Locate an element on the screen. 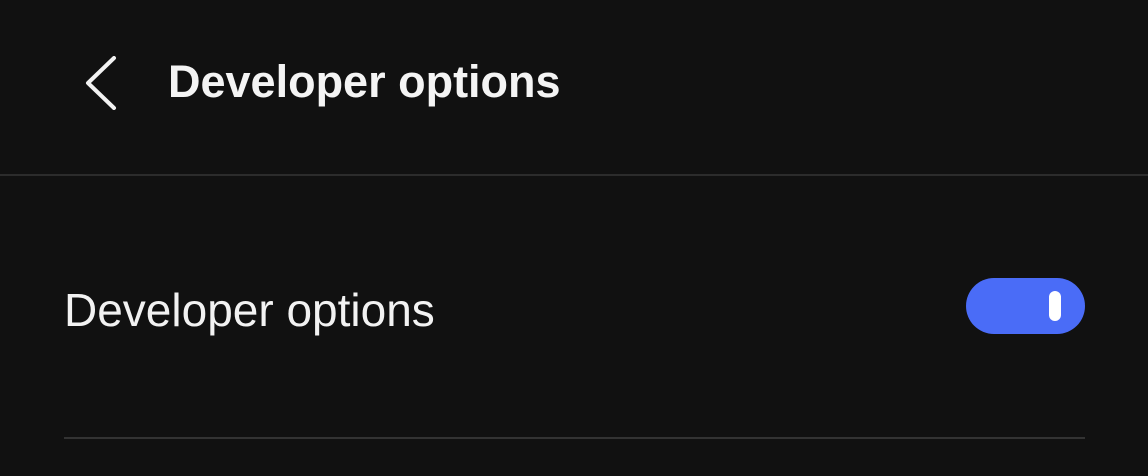  chevron-left-icon is located at coordinates (101, 83).